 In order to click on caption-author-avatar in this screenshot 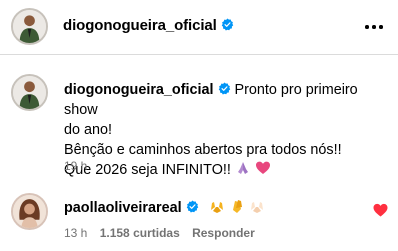, I will do `click(29, 92)`.